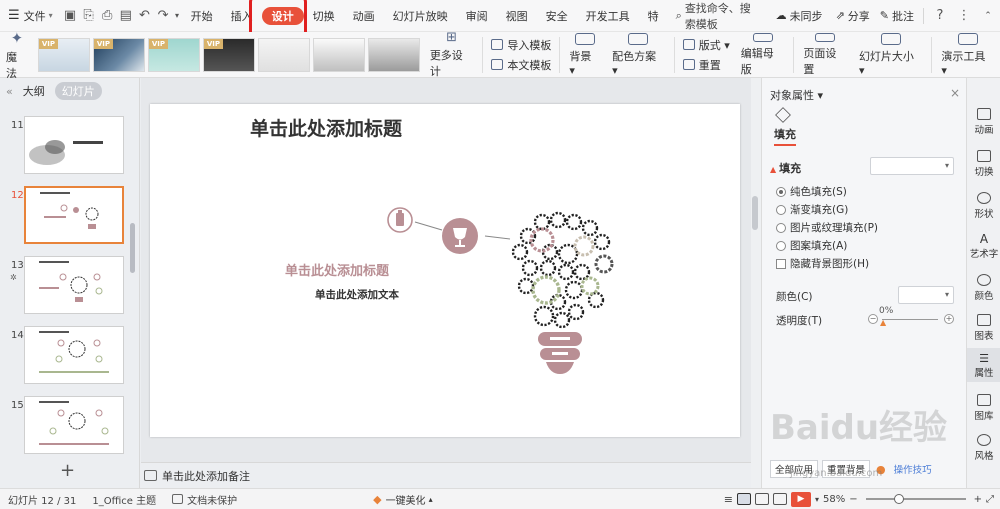 This screenshot has height=509, width=1000. What do you see at coordinates (402, 499) in the screenshot?
I see `one-click-beautify-button: ◆ 一键美化 ▴` at bounding box center [402, 499].